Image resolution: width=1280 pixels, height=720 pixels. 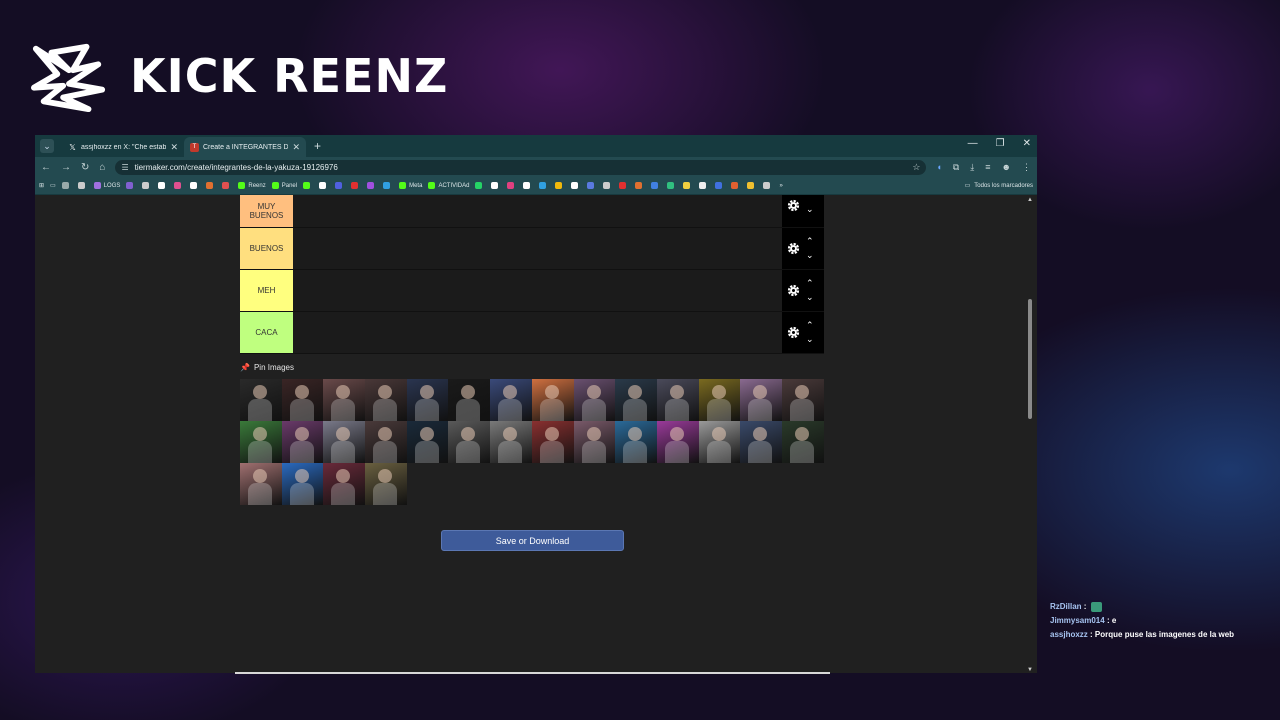 I want to click on minimize-icon: —, so click(x=973, y=143).